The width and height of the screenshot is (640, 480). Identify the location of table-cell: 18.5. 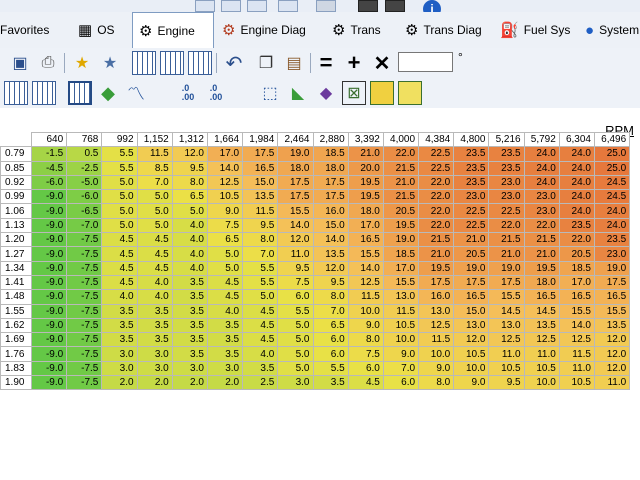
(577, 268).